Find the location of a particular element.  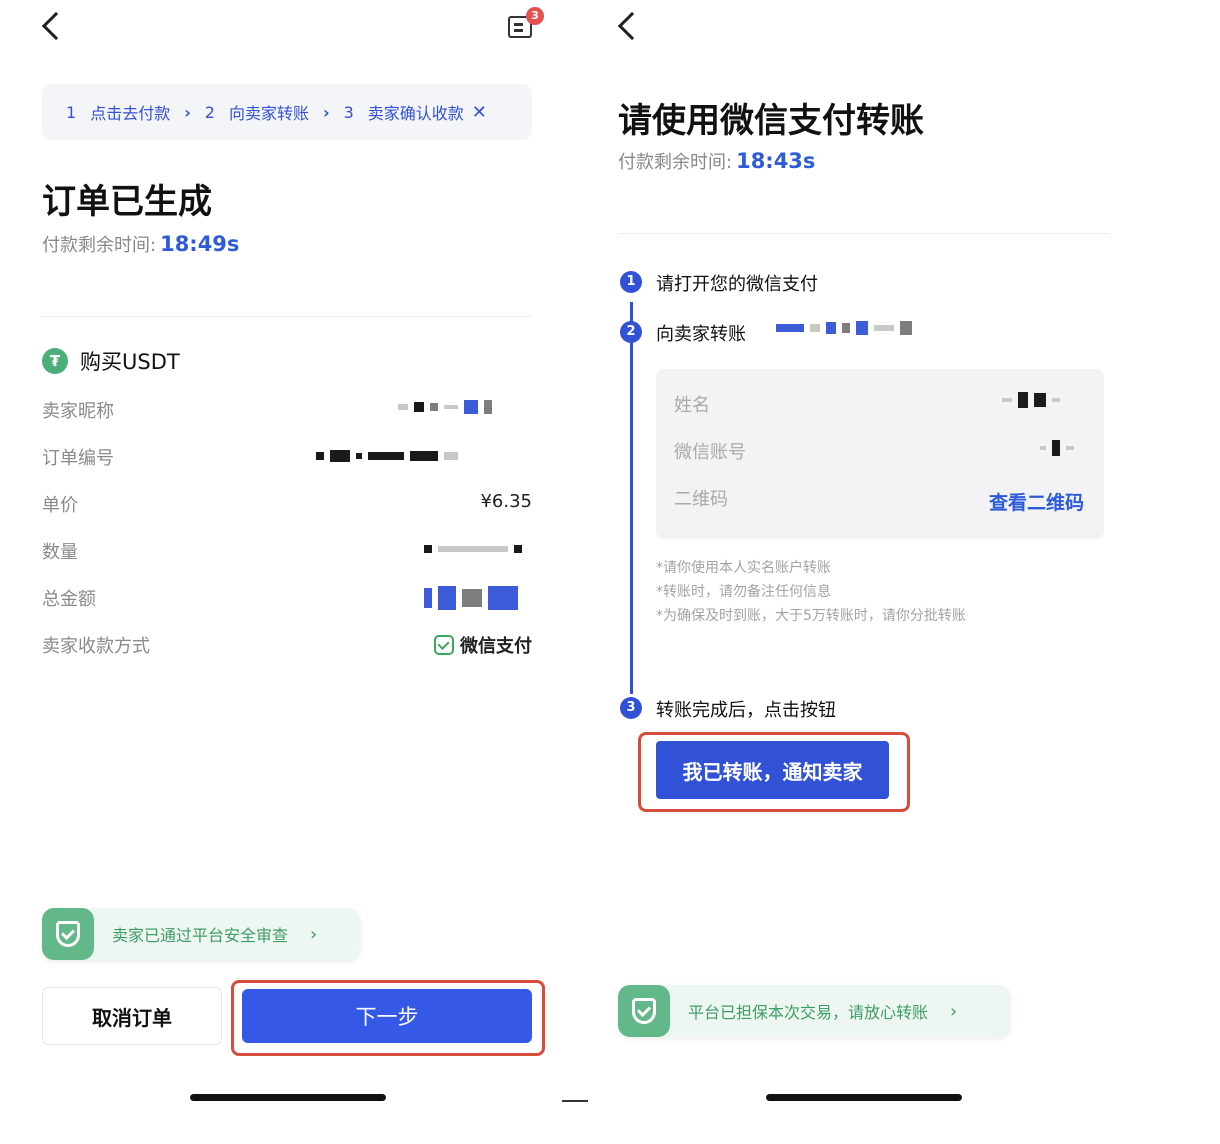

security-text: 卖家已通过平台安全审查 is located at coordinates (200, 935).